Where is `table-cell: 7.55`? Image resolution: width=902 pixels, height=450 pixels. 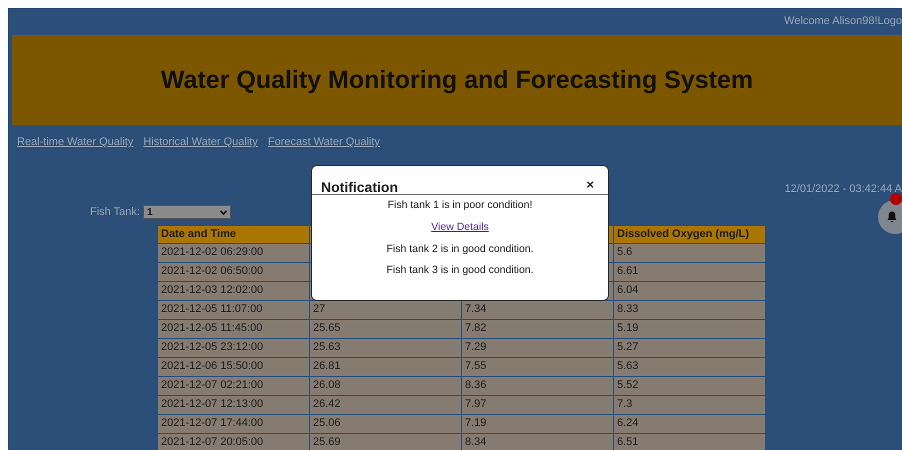 table-cell: 7.55 is located at coordinates (538, 366).